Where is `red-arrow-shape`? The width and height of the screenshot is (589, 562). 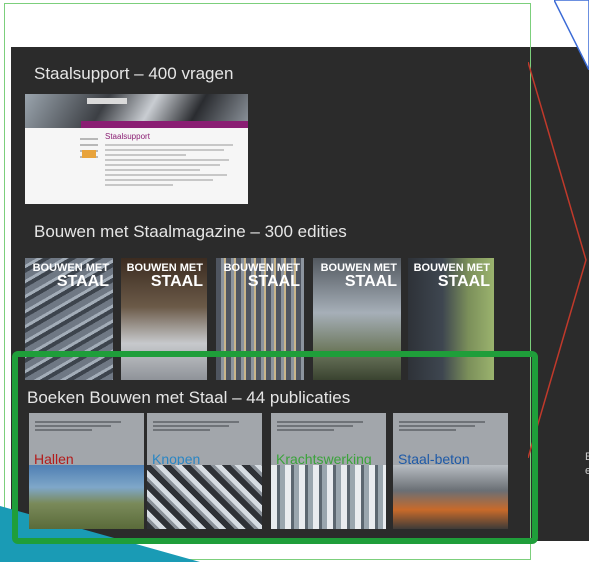
red-arrow-shape is located at coordinates (557, 260).